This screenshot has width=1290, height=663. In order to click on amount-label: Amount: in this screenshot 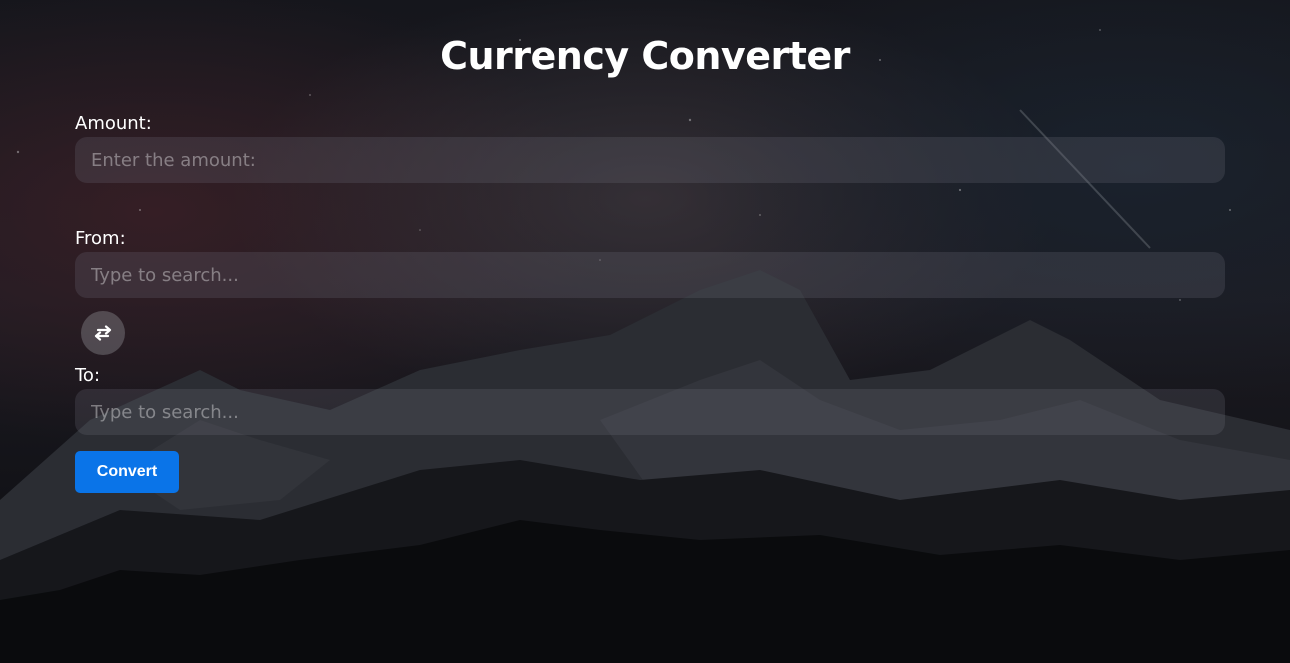, I will do `click(113, 123)`.